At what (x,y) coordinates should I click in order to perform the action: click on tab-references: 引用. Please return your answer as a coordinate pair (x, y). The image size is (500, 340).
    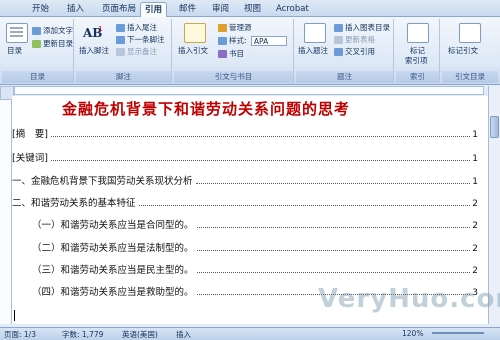
    Looking at the image, I should click on (154, 10).